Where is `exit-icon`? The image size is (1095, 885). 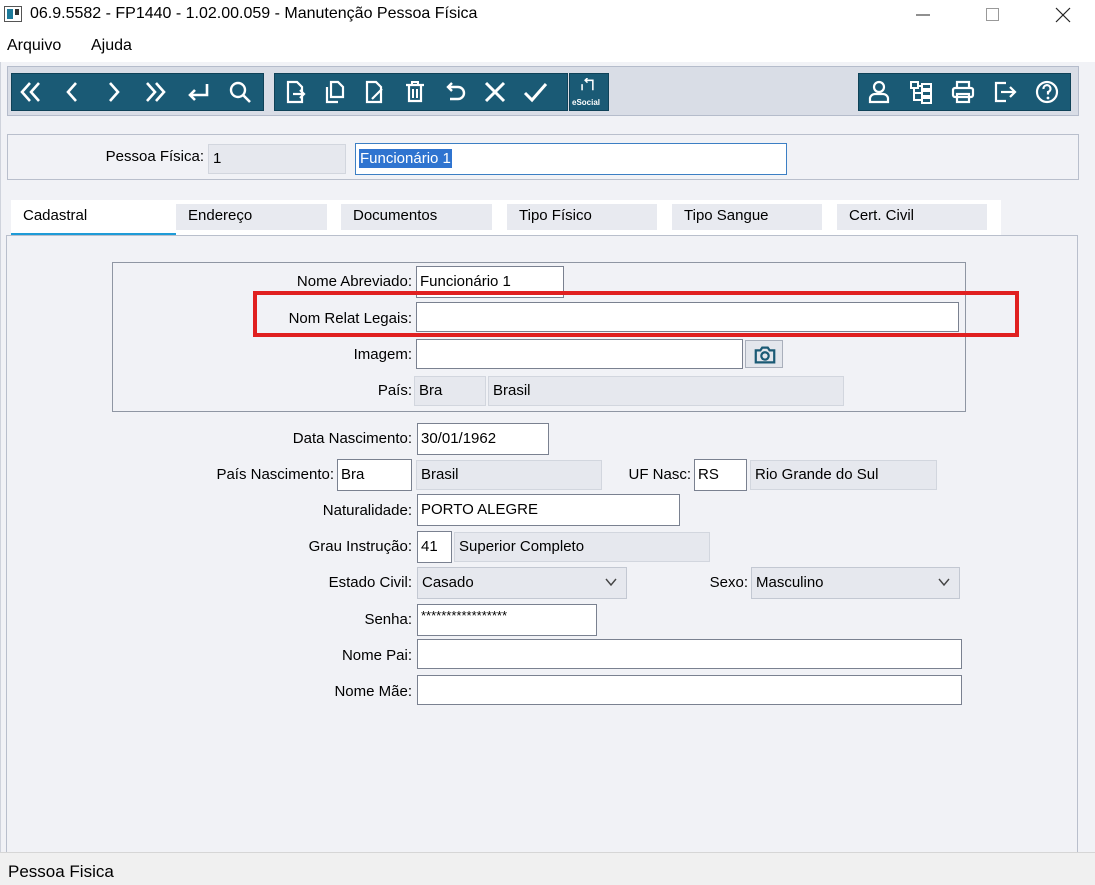 exit-icon is located at coordinates (1005, 92).